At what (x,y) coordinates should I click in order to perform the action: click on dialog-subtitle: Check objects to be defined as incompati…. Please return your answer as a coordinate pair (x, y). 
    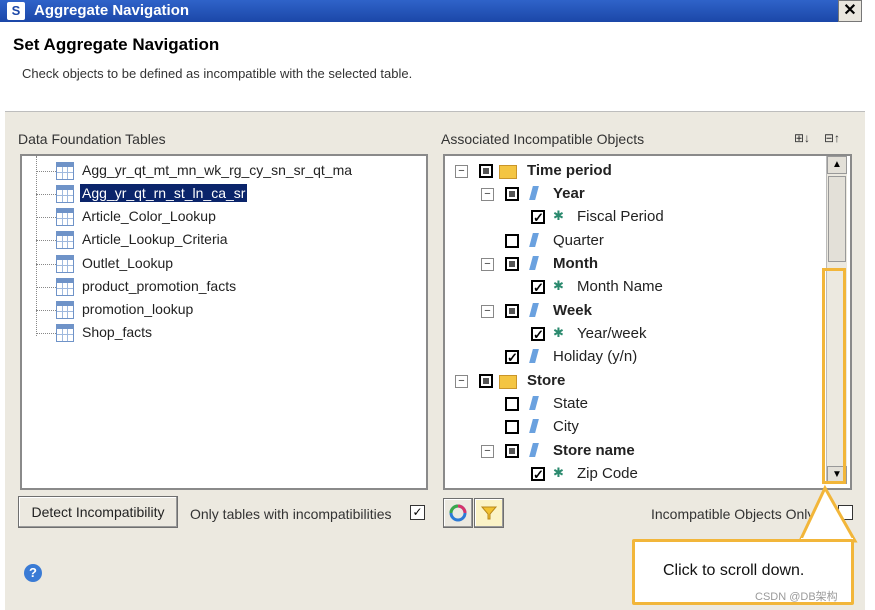
    Looking at the image, I should click on (217, 73).